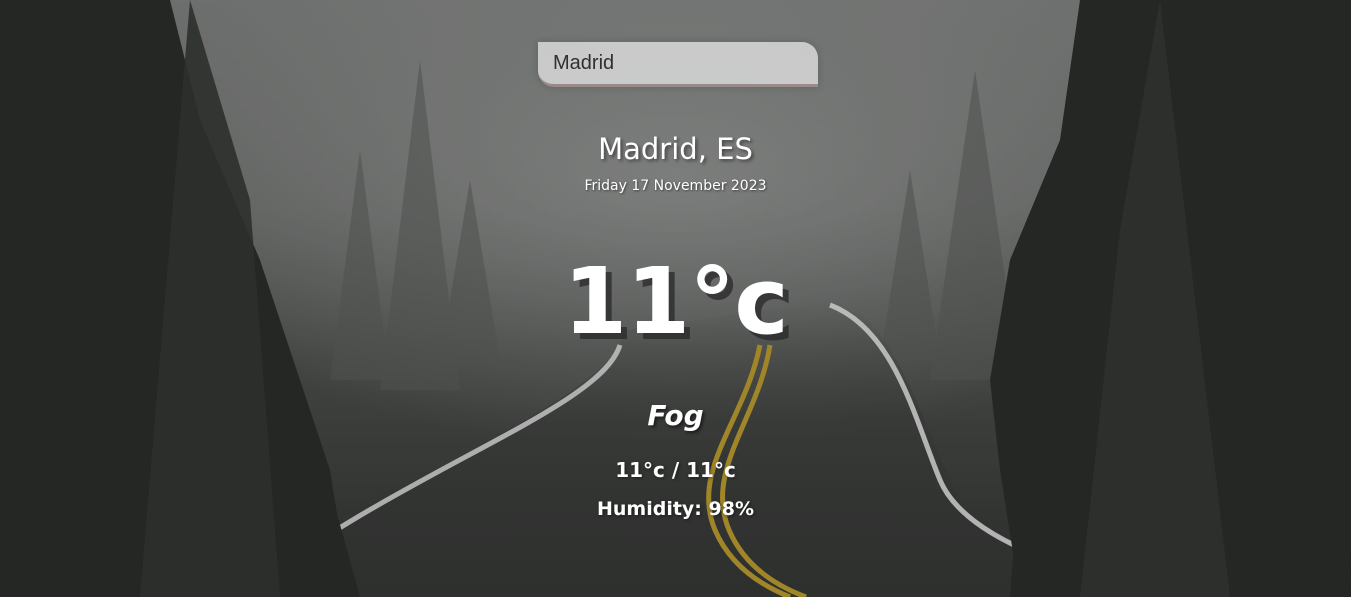 Image resolution: width=1351 pixels, height=597 pixels. Describe the element at coordinates (675, 415) in the screenshot. I see `weather-condition: Fog` at that location.